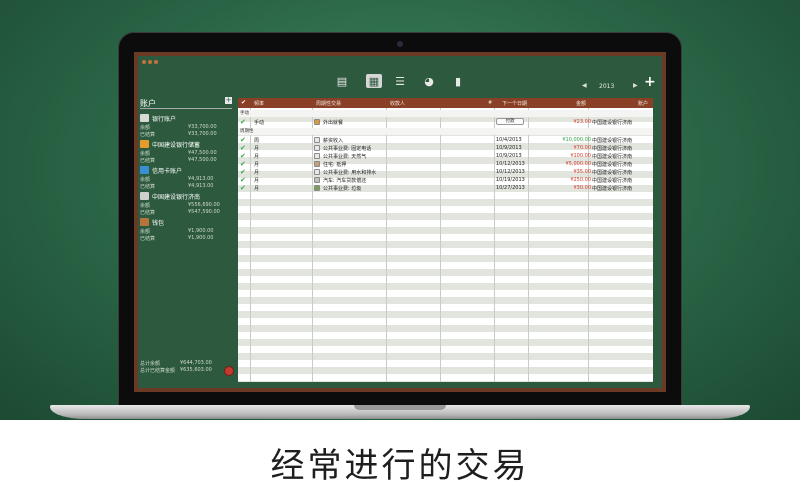  What do you see at coordinates (201, 231) in the screenshot?
I see `account-balance-value: ¥1,900.00` at bounding box center [201, 231].